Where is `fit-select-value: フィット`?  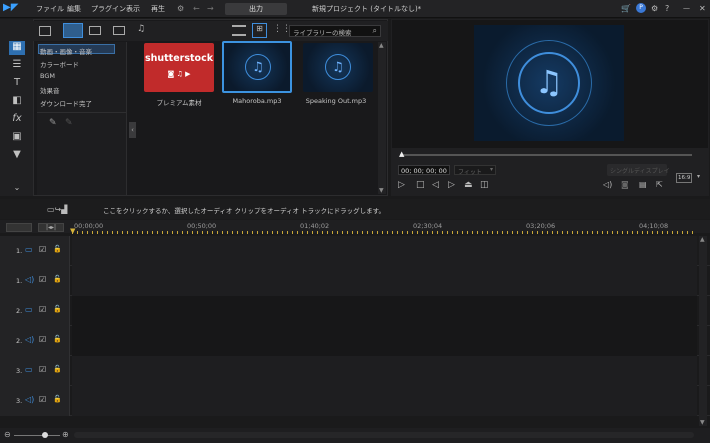
fit-select-value: フィット is located at coordinates (470, 172).